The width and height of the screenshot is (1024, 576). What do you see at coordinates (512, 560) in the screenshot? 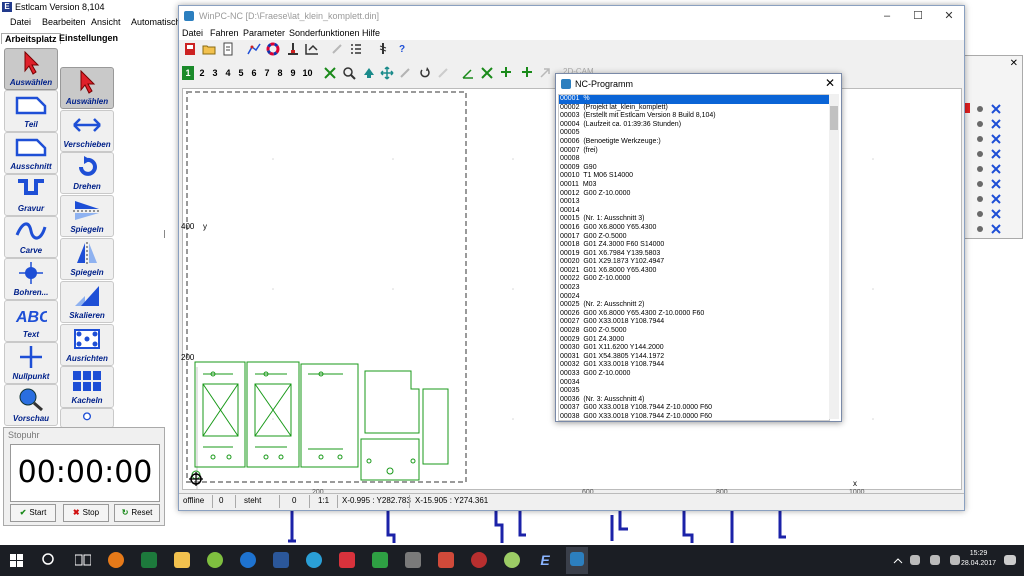
I see `lime-app-icon` at bounding box center [512, 560].